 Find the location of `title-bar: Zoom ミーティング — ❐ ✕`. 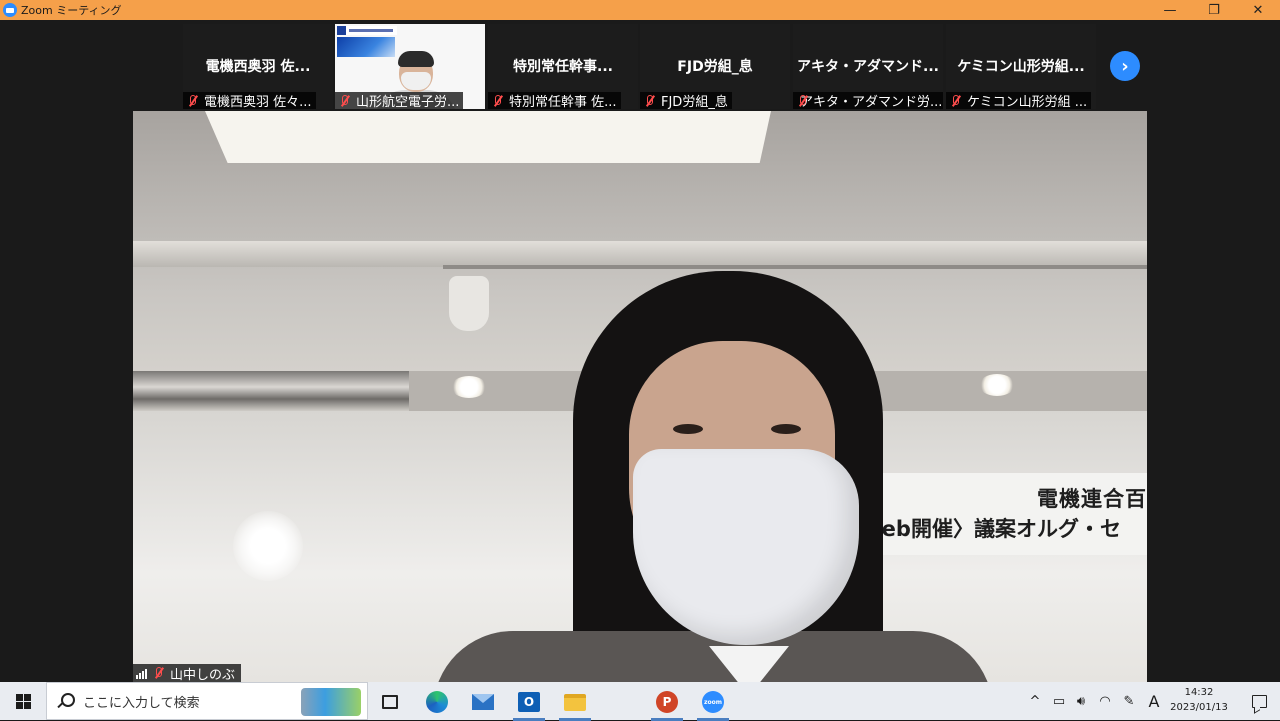

title-bar: Zoom ミーティング — ❐ ✕ is located at coordinates (640, 10).